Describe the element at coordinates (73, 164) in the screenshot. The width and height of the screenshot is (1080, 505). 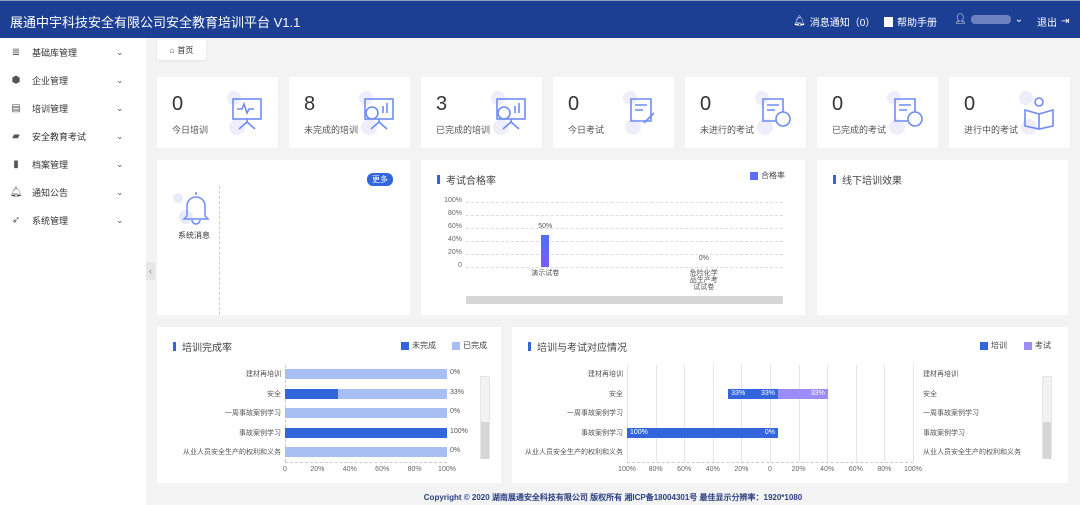
I see `sidebar-item: ▮ 档案管理 ⌄` at that location.